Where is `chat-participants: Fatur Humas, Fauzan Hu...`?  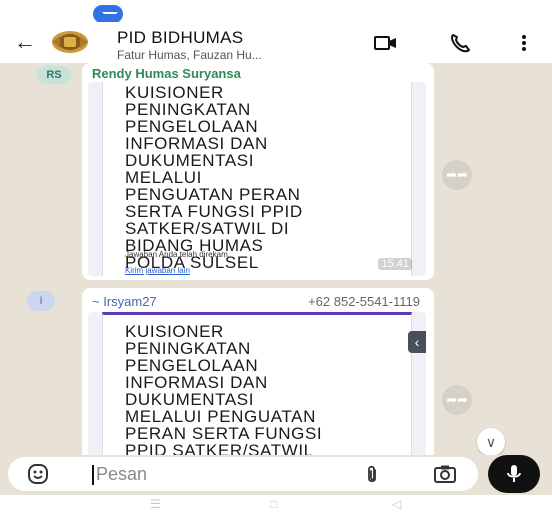
chat-participants: Fatur Humas, Fauzan Hu... is located at coordinates (189, 55).